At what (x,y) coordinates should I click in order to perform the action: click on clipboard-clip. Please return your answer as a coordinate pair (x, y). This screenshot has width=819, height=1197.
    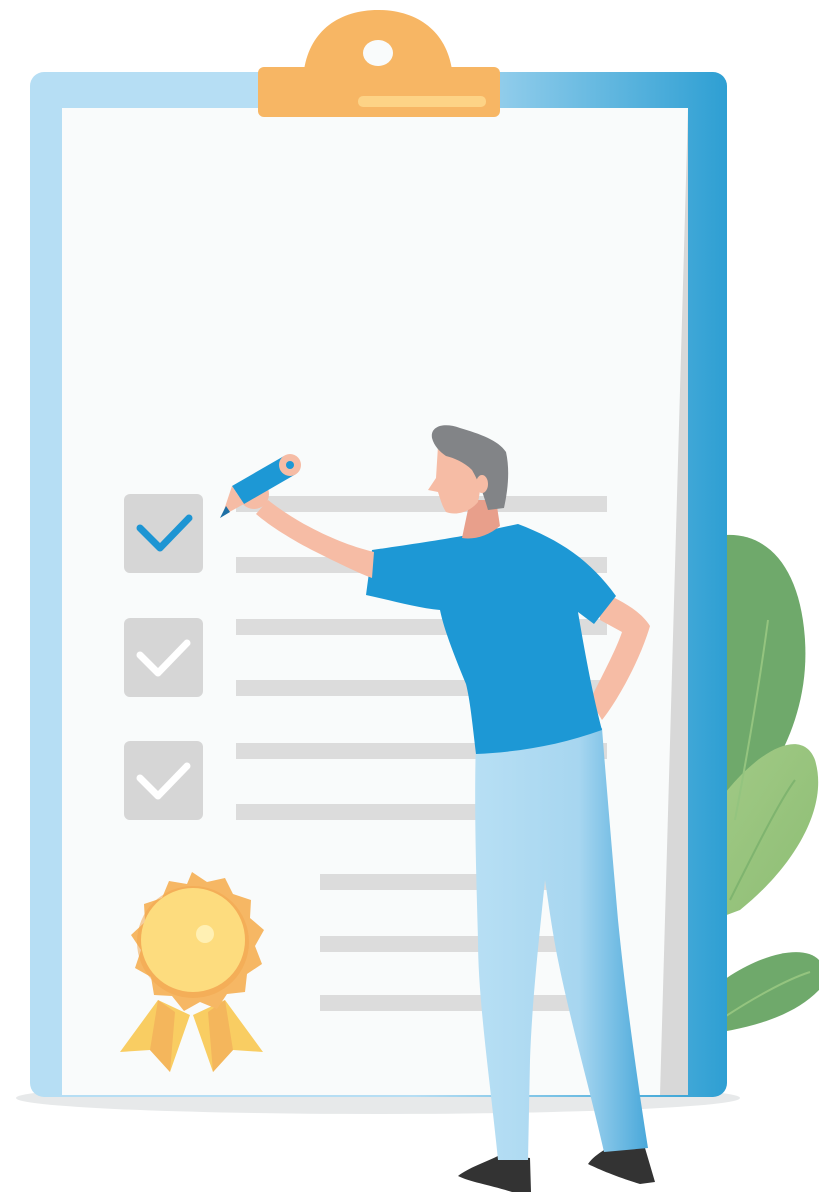
    Looking at the image, I should click on (379, 63).